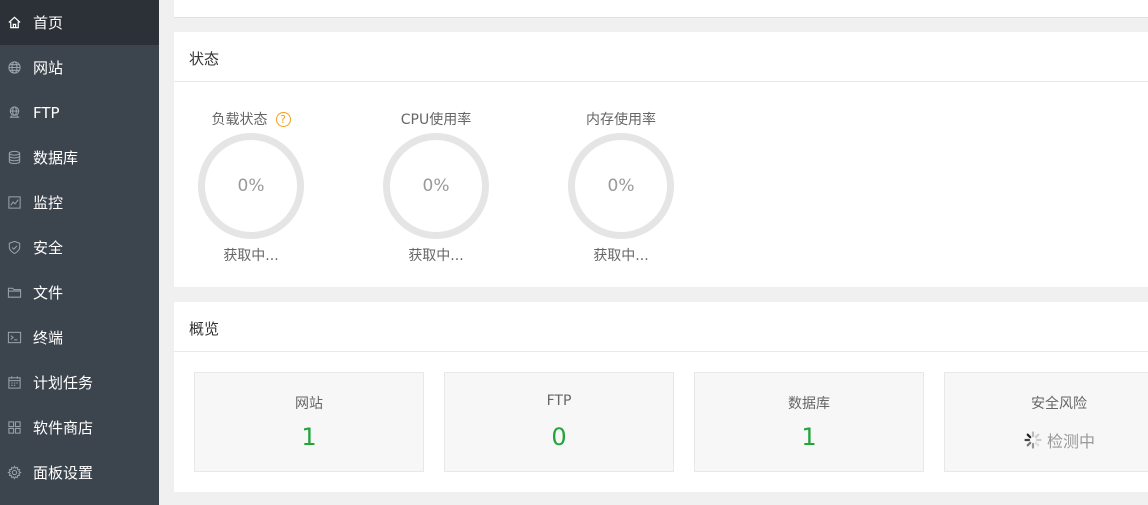 Image resolution: width=1148 pixels, height=505 pixels. I want to click on sidebar-item-cron: 计划任务, so click(79, 382).